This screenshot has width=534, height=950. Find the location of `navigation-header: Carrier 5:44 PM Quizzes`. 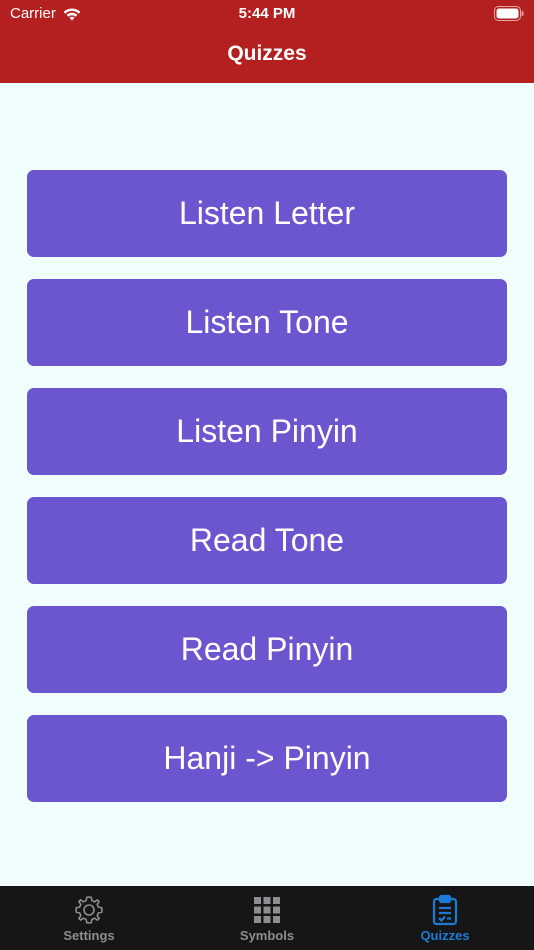

navigation-header: Carrier 5:44 PM Quizzes is located at coordinates (267, 41).